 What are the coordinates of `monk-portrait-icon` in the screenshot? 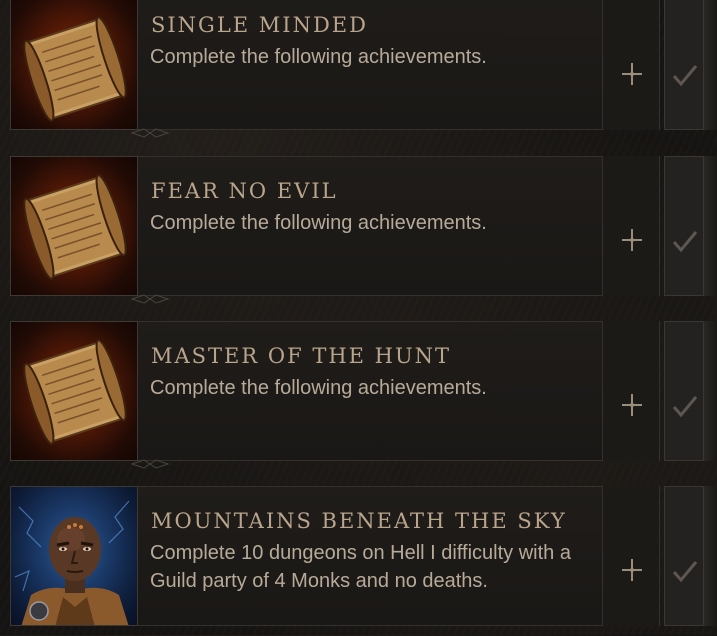 It's located at (74, 556).